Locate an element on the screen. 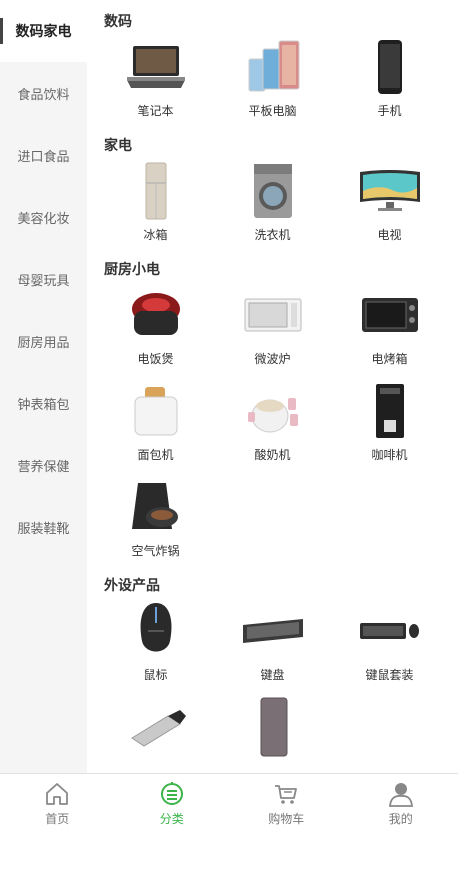 The height and width of the screenshot is (879, 458). product-keyboard: 键盘 is located at coordinates (272, 648).